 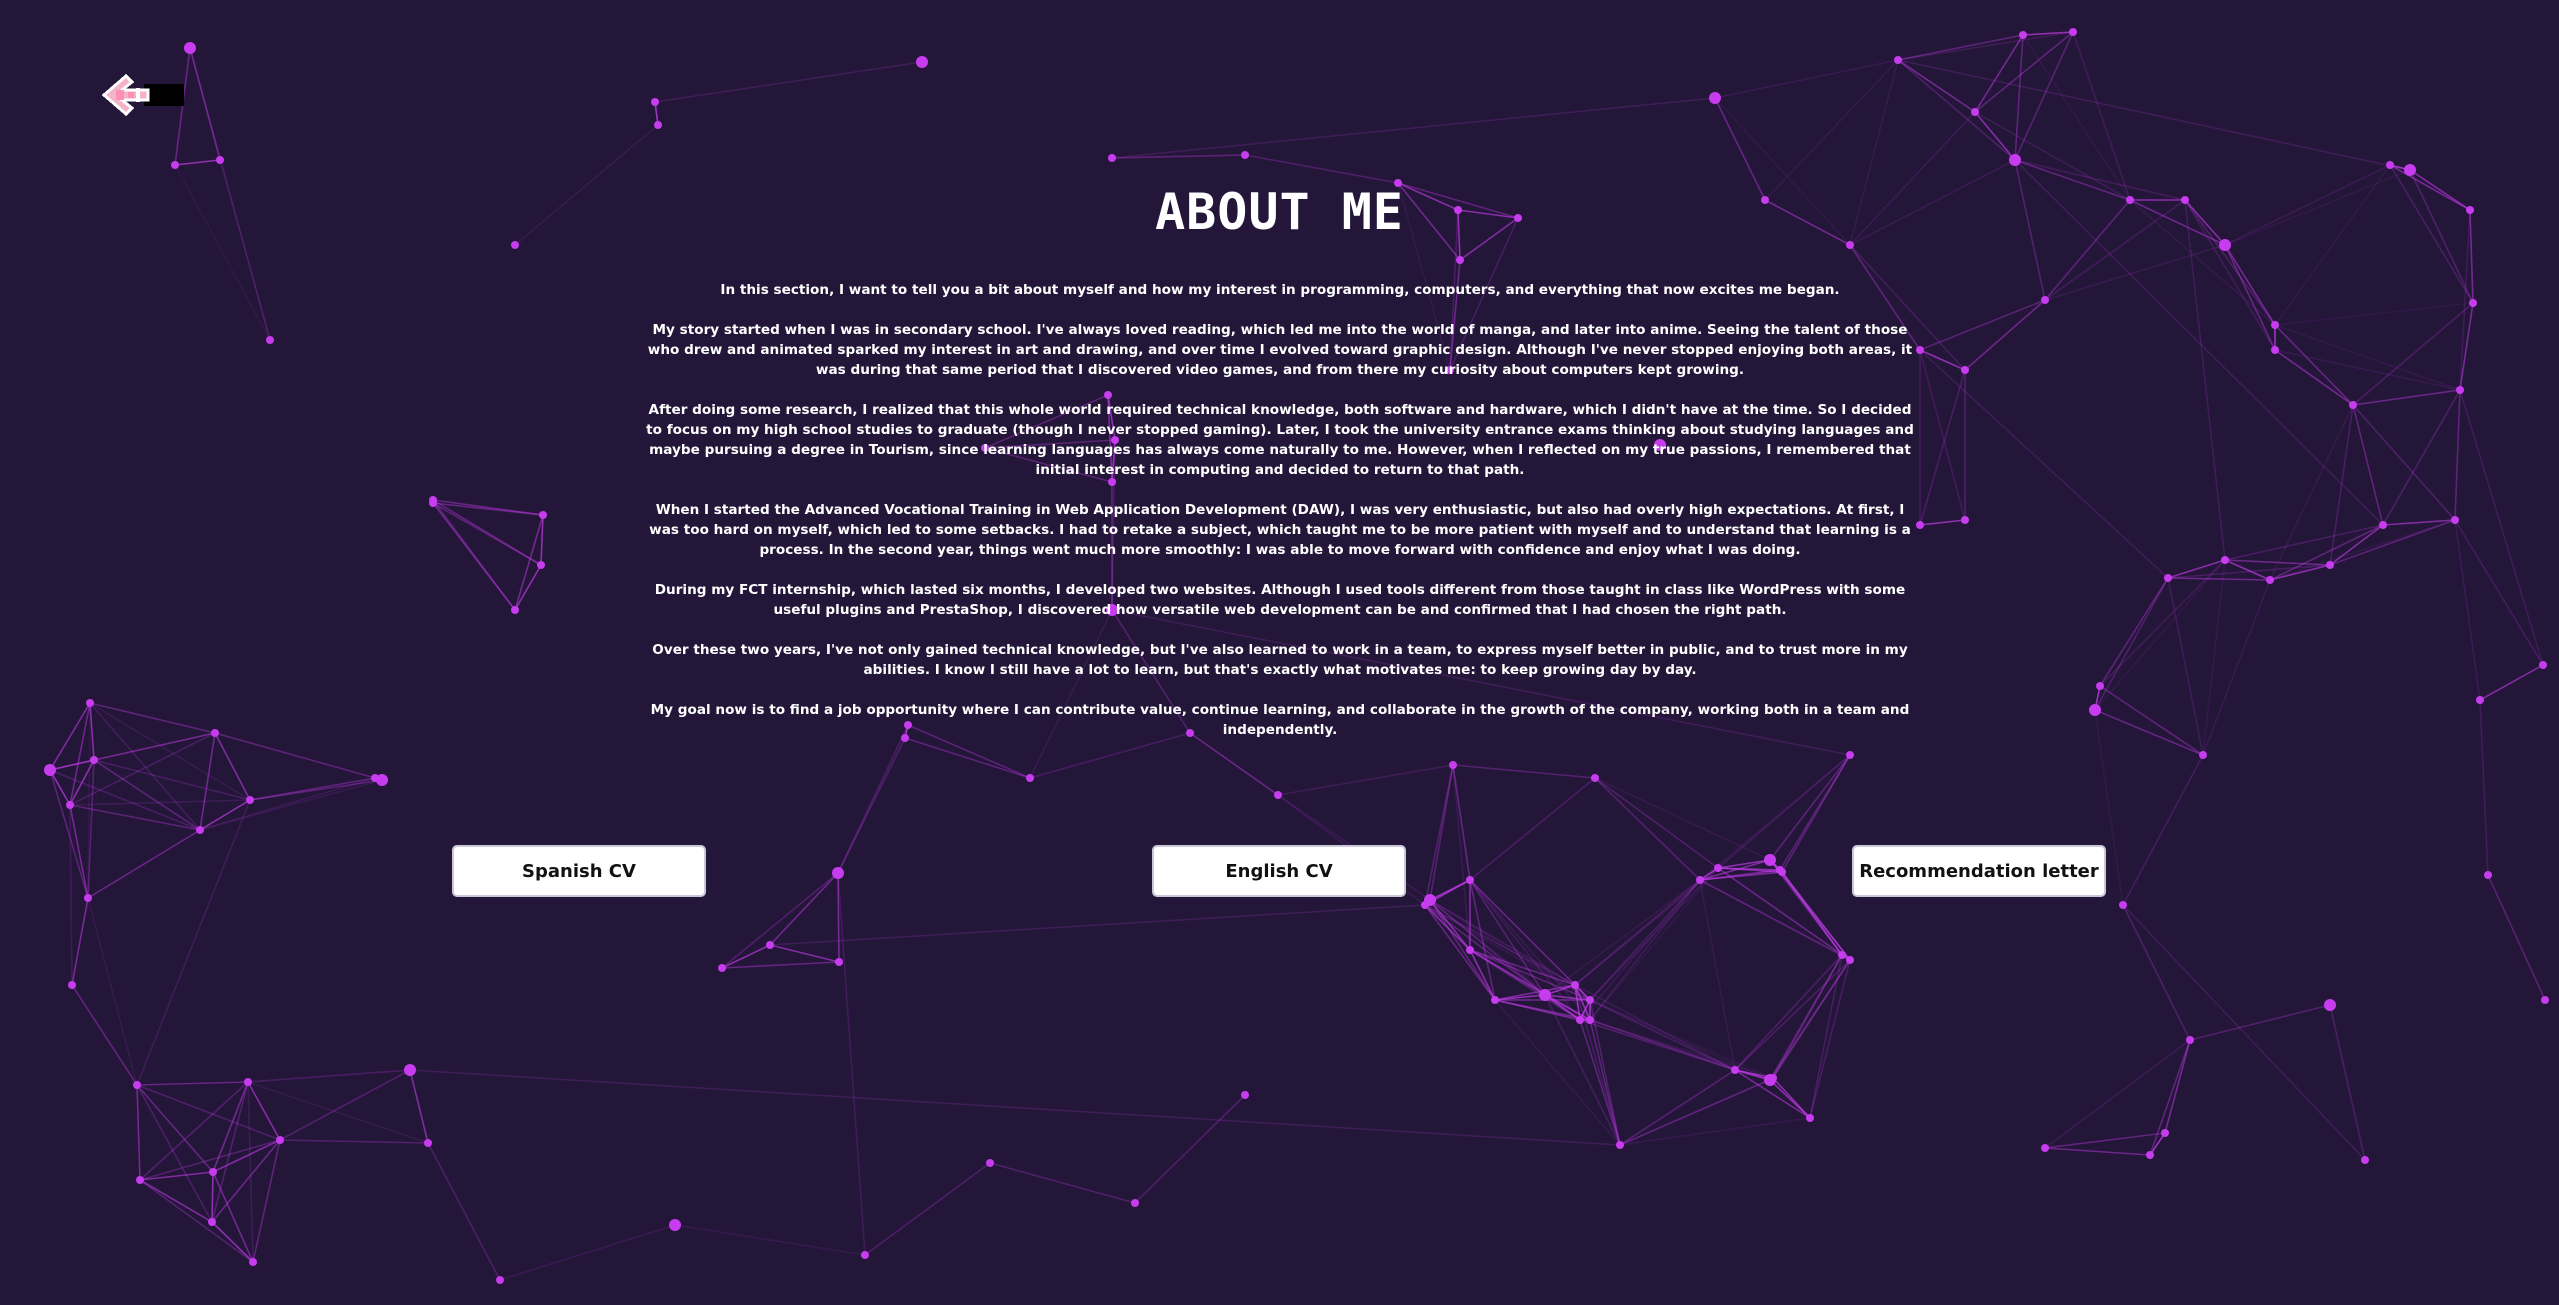 What do you see at coordinates (1979, 871) in the screenshot?
I see `recommendation-letter-button: Recommendation letter` at bounding box center [1979, 871].